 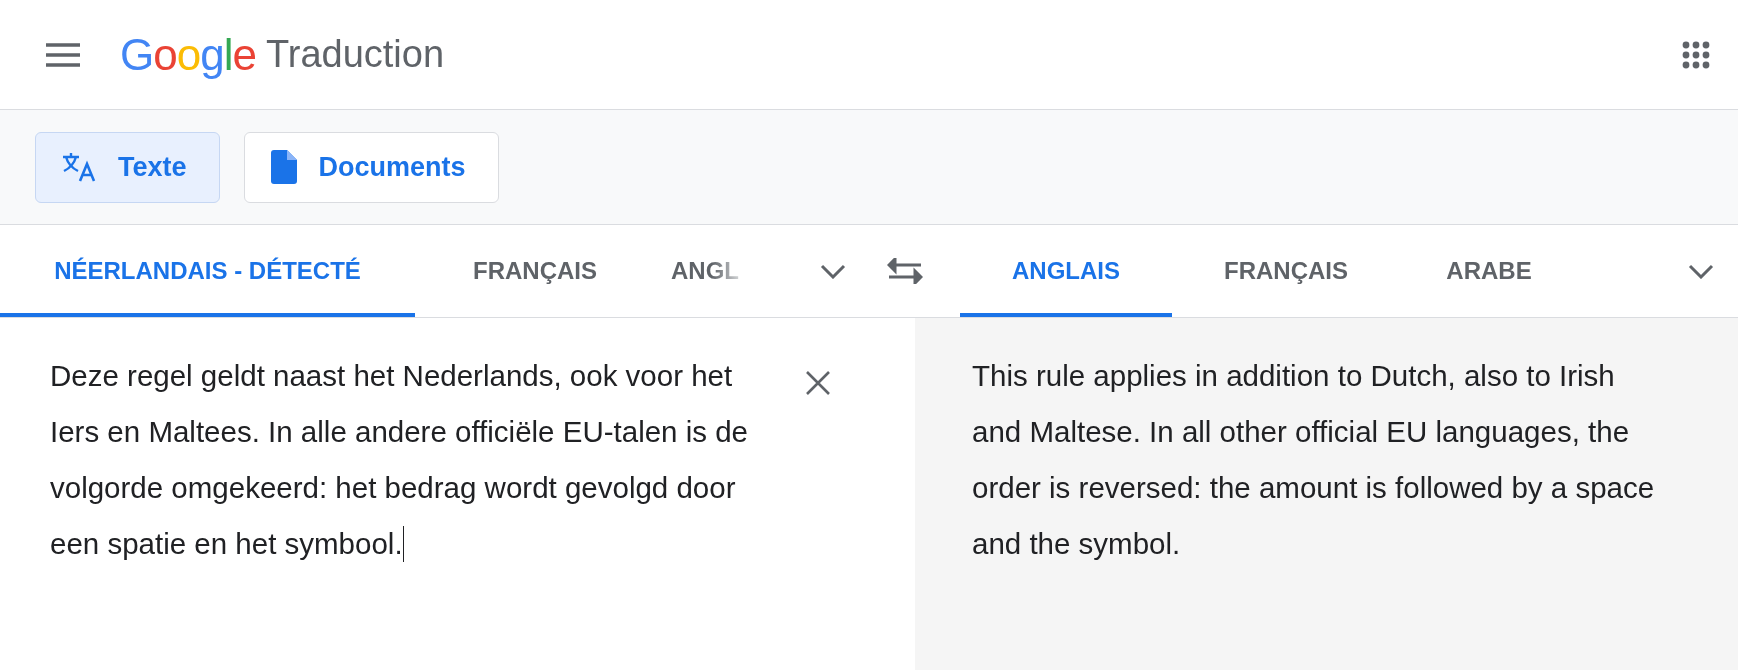 I want to click on mode-tab: Documents, so click(x=371, y=167).